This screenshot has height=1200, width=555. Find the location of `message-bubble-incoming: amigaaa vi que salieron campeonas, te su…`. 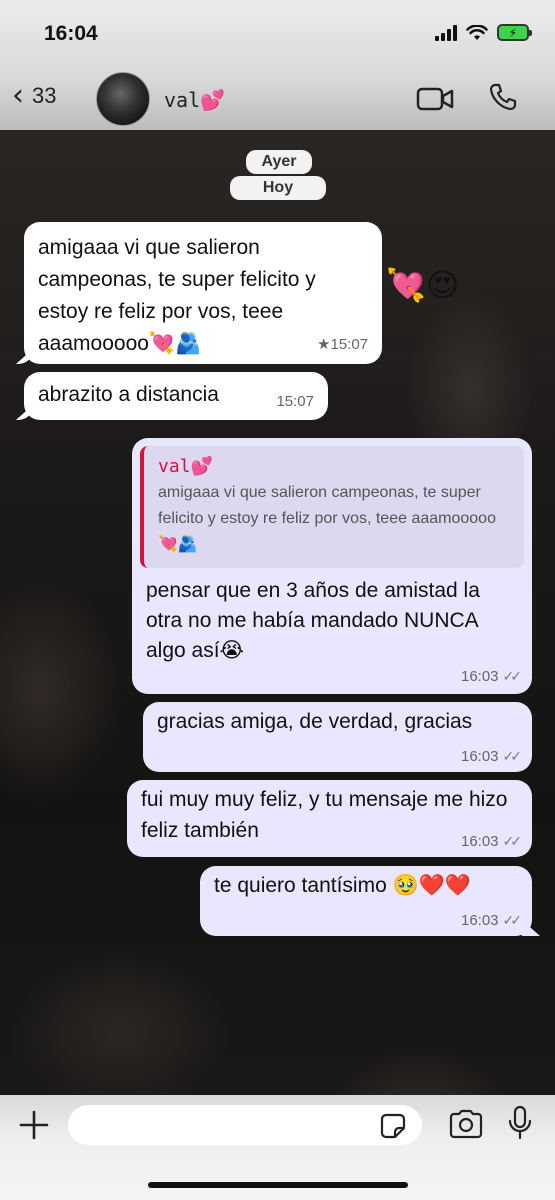

message-bubble-incoming: amigaaa vi que salieron campeonas, te su… is located at coordinates (203, 293).